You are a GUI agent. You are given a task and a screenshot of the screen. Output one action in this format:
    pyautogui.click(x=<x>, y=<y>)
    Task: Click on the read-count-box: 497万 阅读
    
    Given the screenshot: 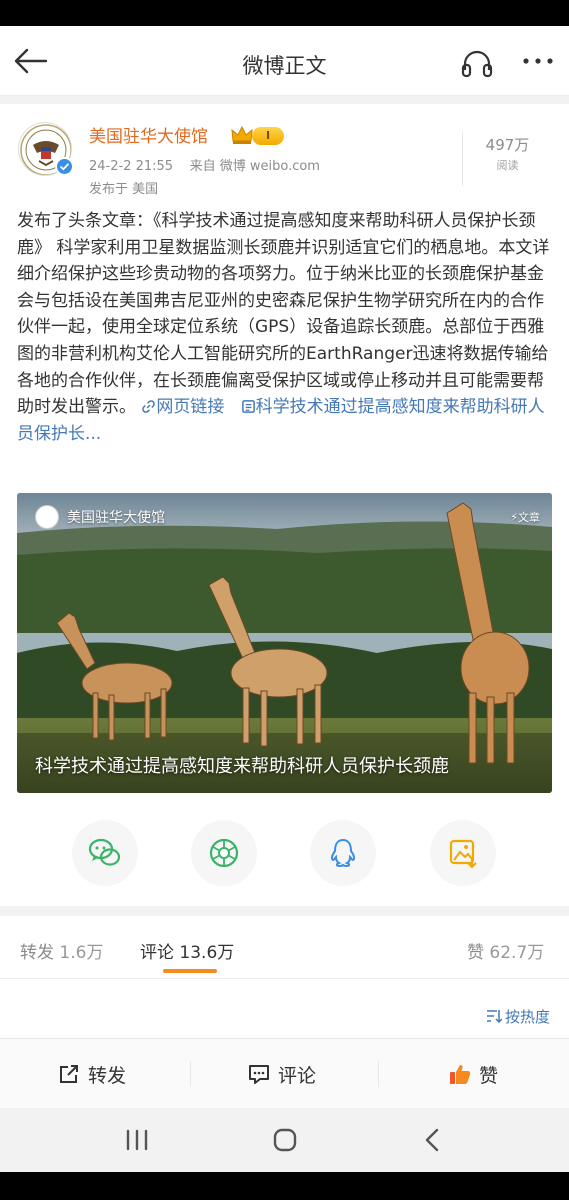 What is the action you would take?
    pyautogui.click(x=507, y=159)
    